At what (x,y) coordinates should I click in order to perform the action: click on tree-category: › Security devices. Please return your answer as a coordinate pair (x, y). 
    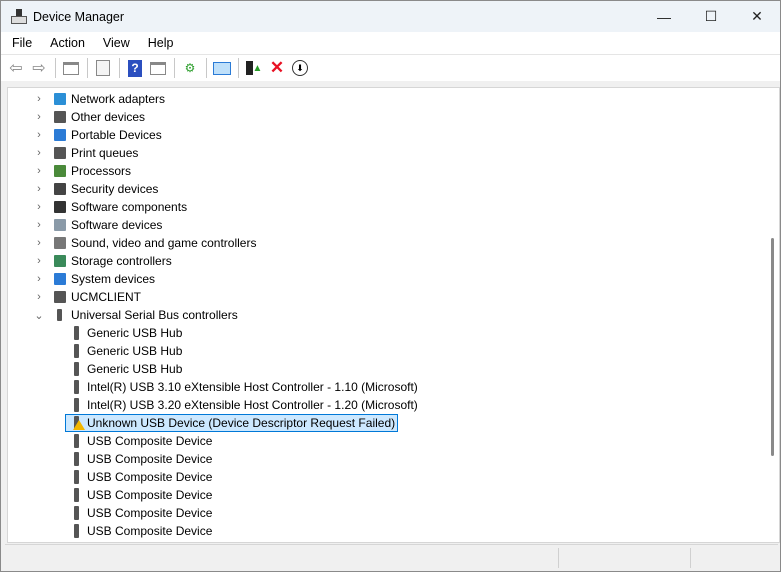
    Looking at the image, I should click on (96, 189).